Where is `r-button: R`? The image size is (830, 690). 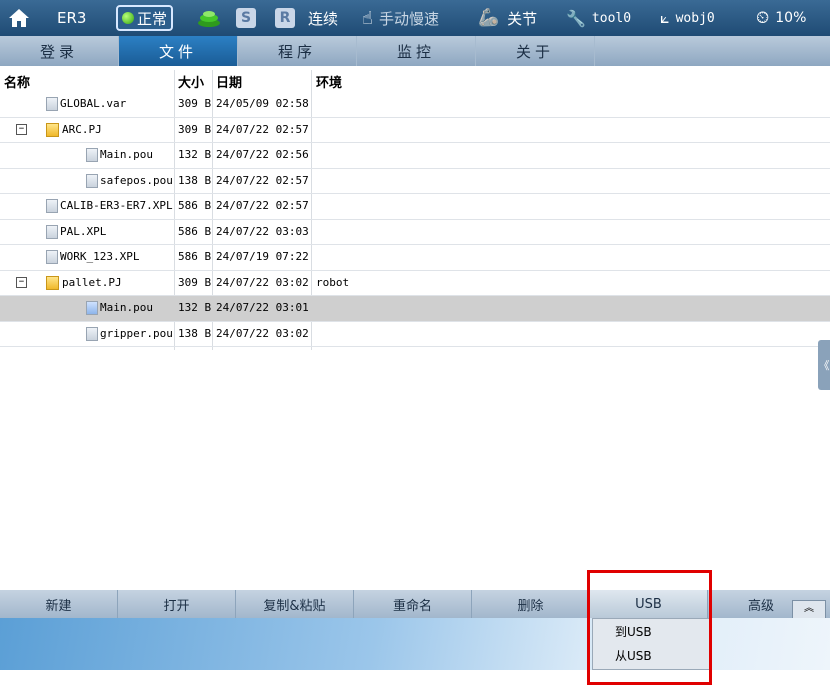
r-button: R is located at coordinates (285, 18).